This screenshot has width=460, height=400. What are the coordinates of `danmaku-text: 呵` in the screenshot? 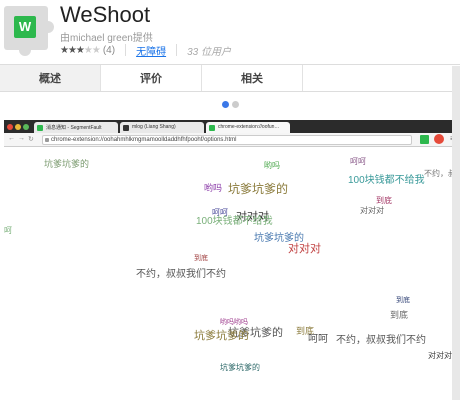 It's located at (8, 230).